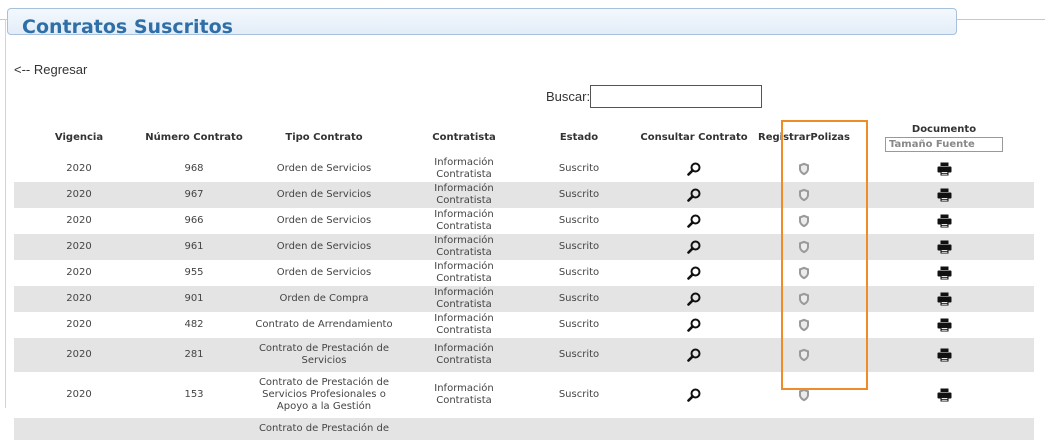 The image size is (1045, 440). What do you see at coordinates (804, 137) in the screenshot?
I see `header-registrar-polizas: RegistrarPolizas` at bounding box center [804, 137].